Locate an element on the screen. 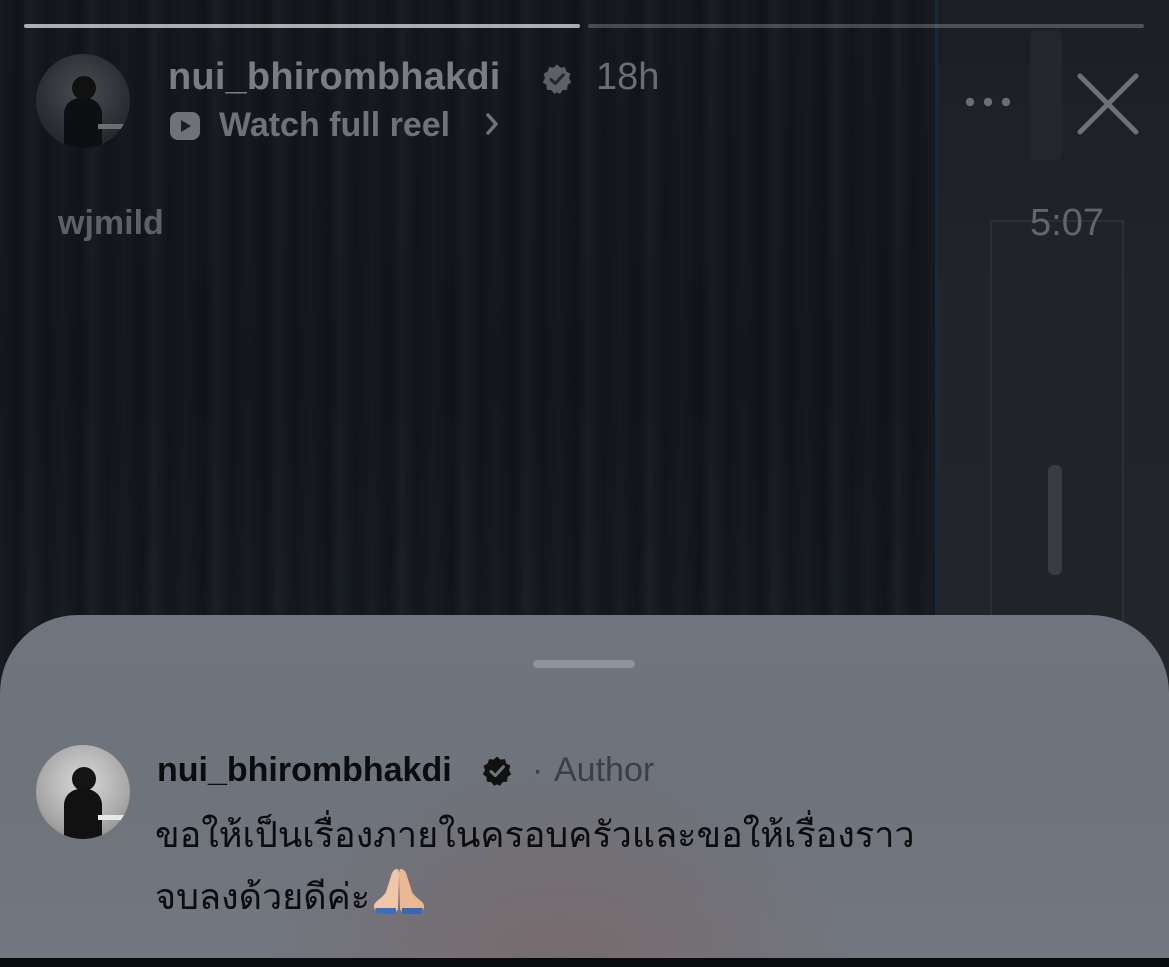  comment-author-avatar is located at coordinates (83, 792).